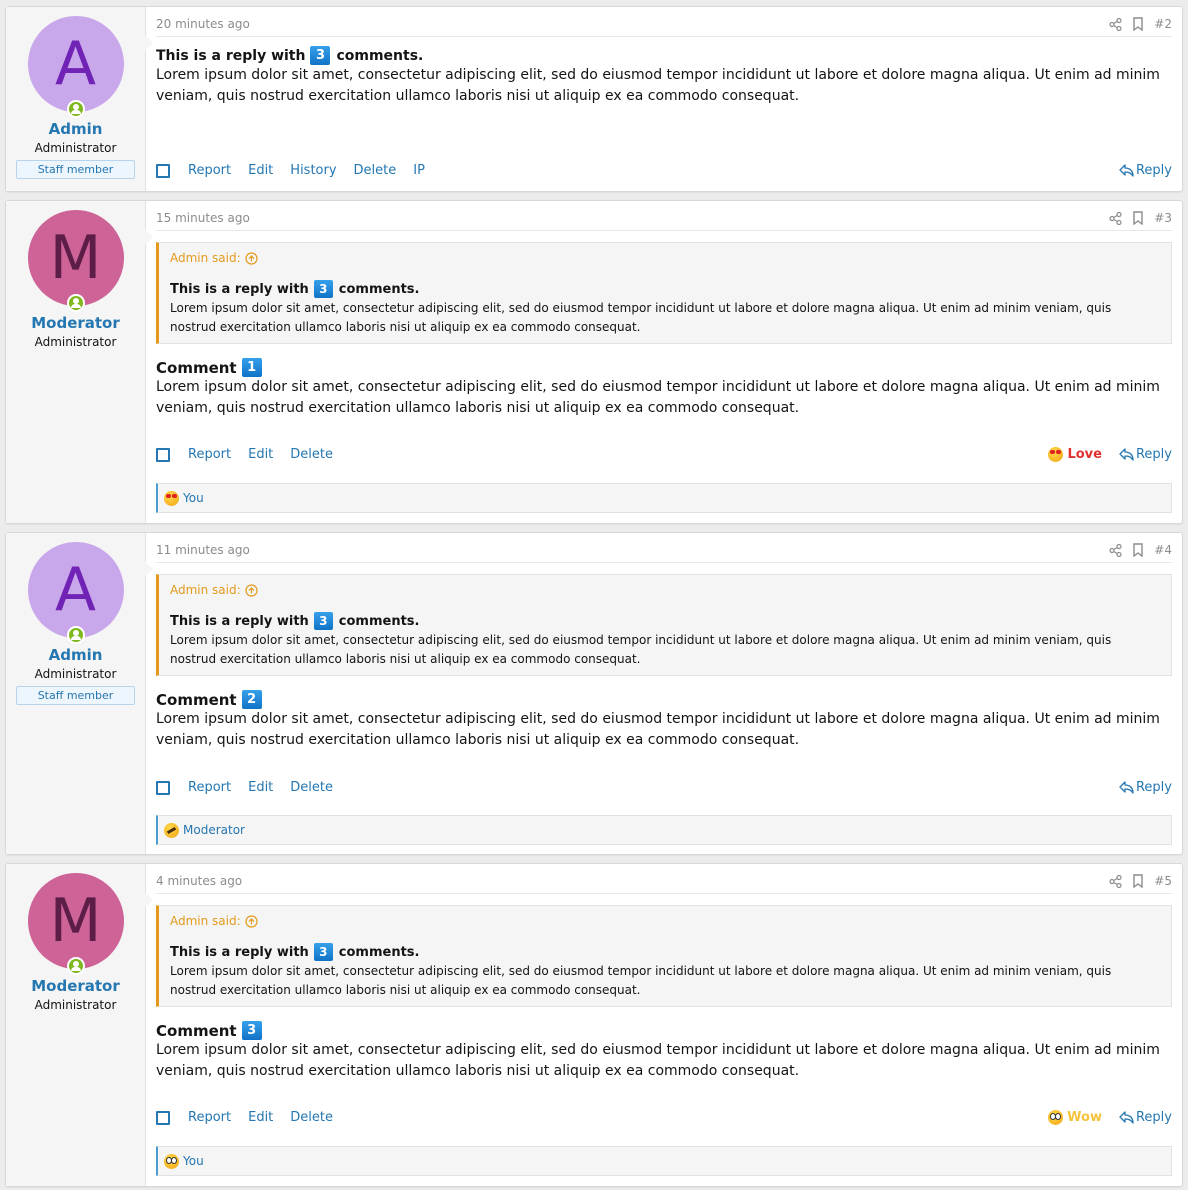 This screenshot has height=1190, width=1188. Describe the element at coordinates (632, 881) in the screenshot. I see `post-timestamp: 4 minutes ago` at that location.